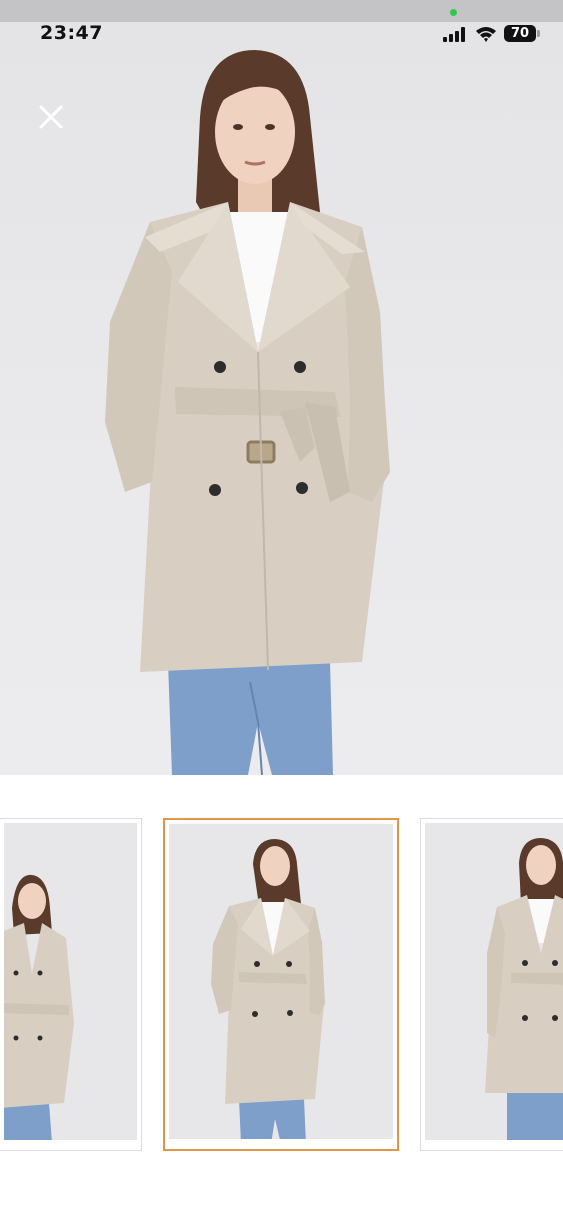 This screenshot has height=1218, width=563. Describe the element at coordinates (456, 34) in the screenshot. I see `signal-icon` at that location.